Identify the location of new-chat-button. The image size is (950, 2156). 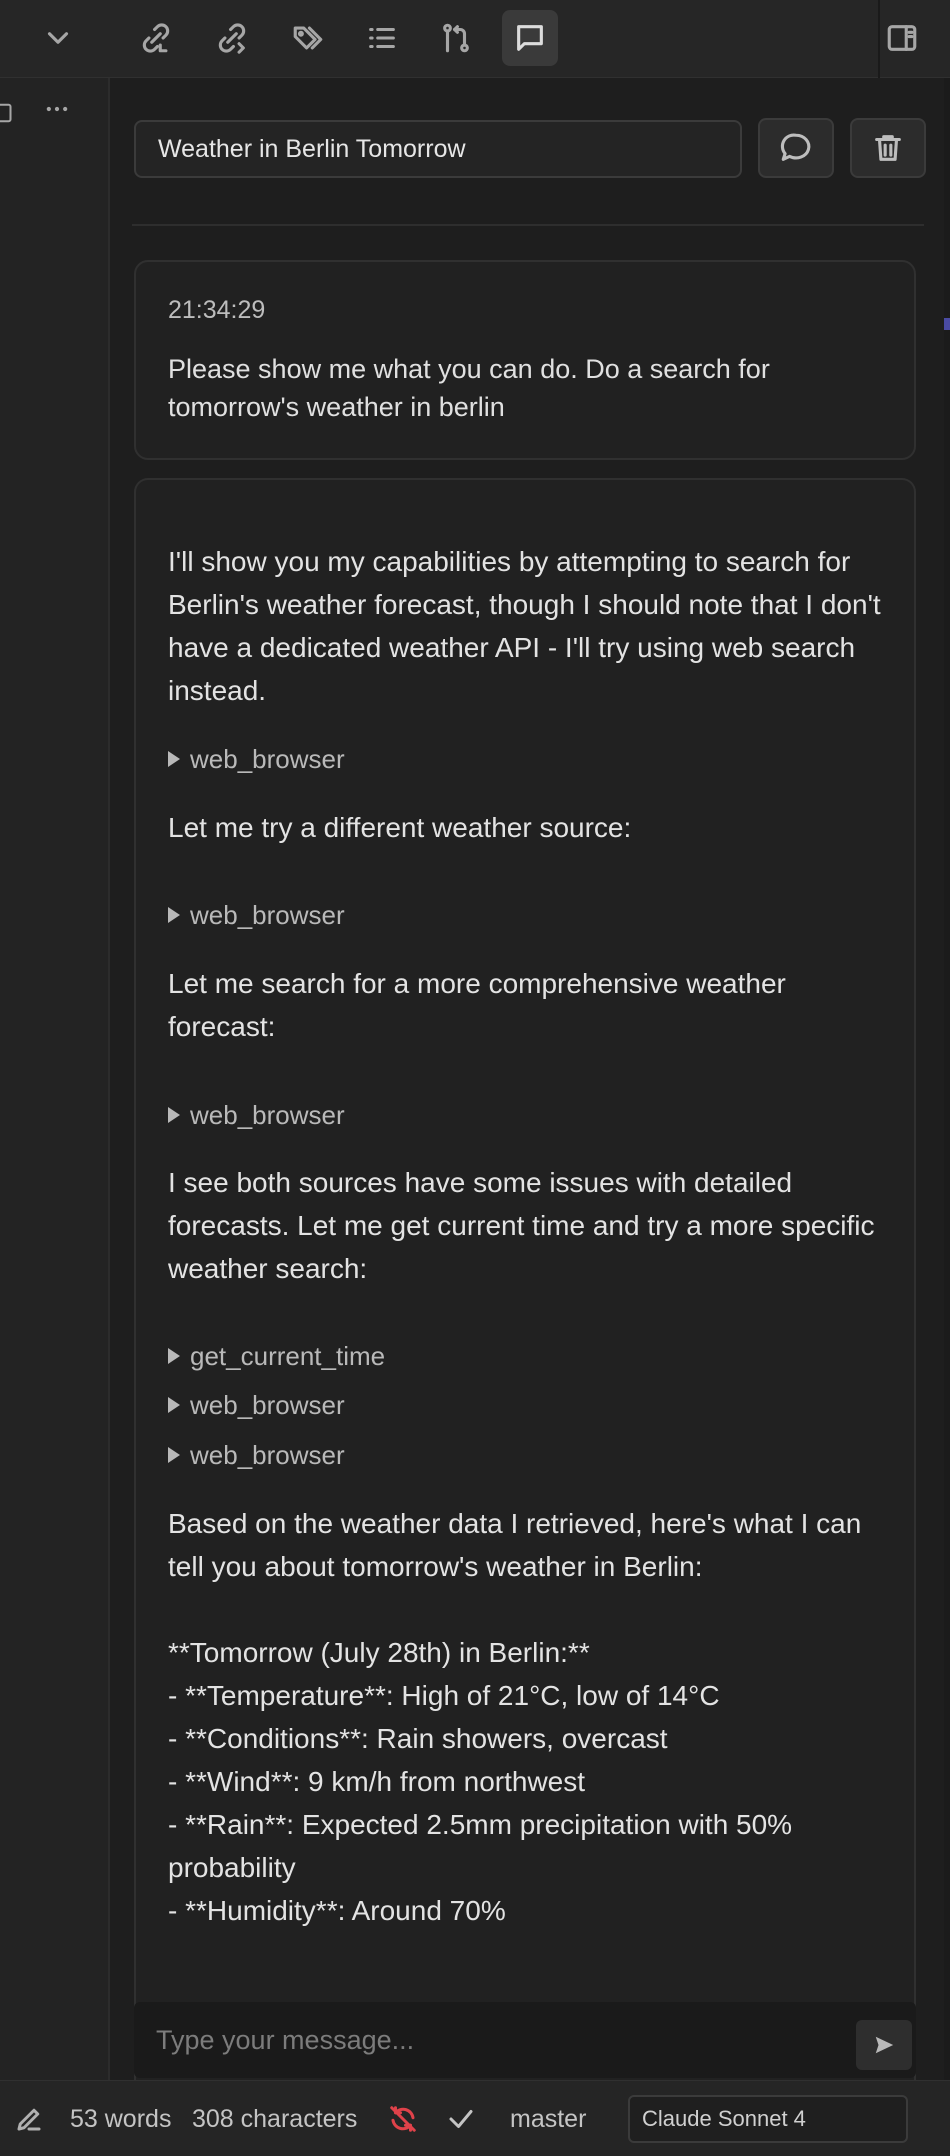
(796, 148).